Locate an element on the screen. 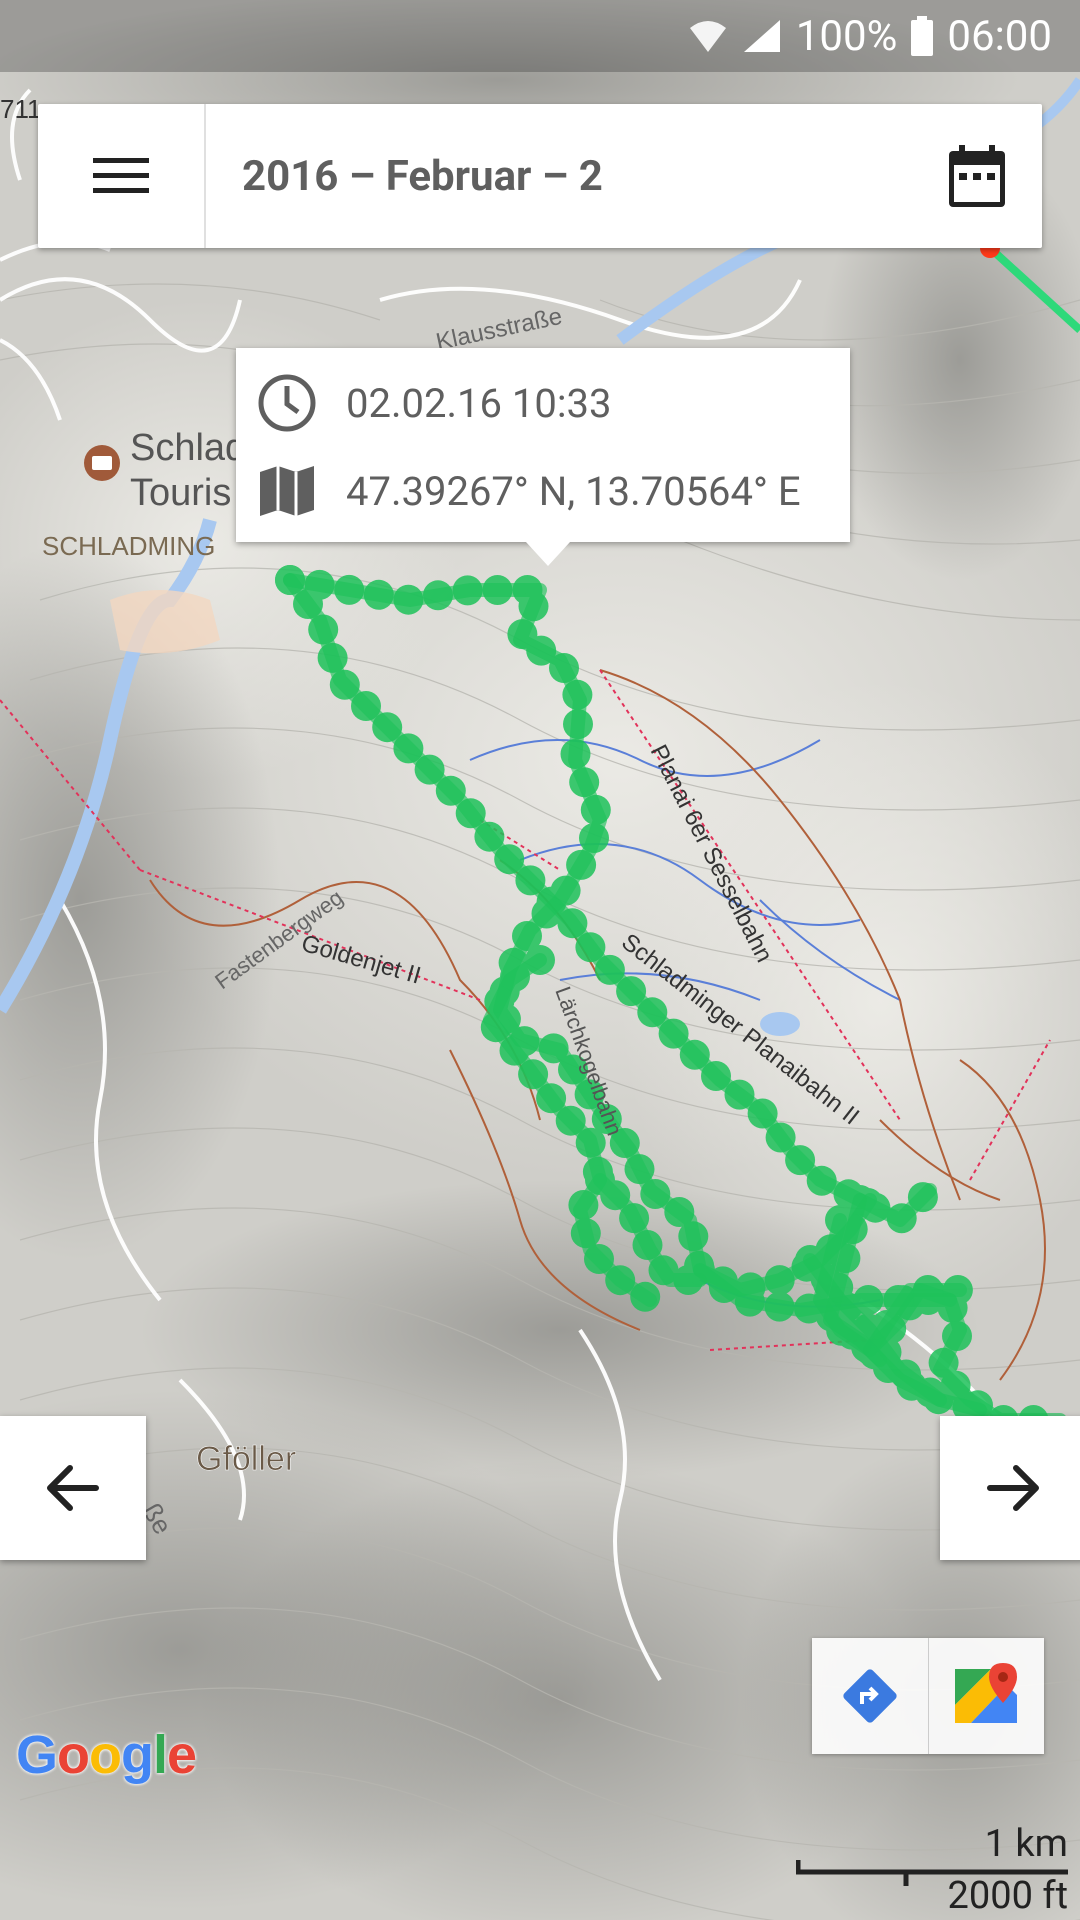  directions-button is located at coordinates (870, 1696).